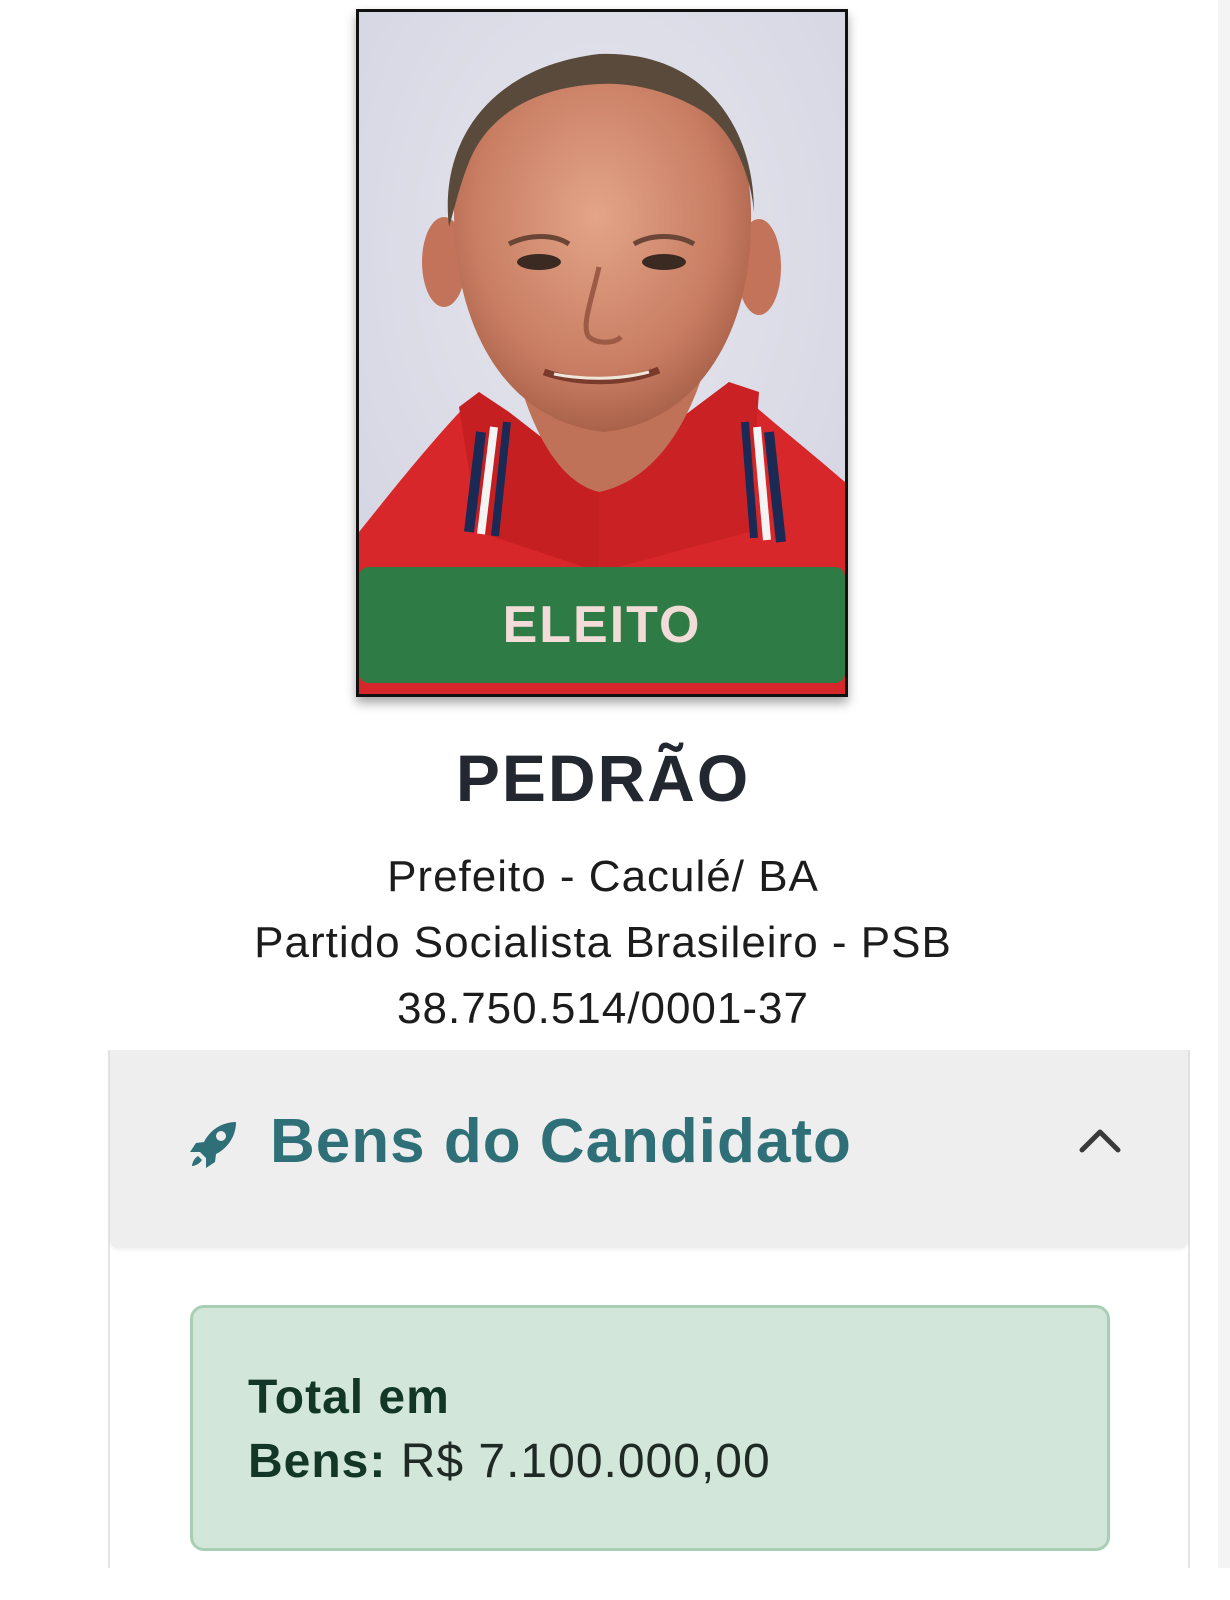 This screenshot has width=1230, height=1600. Describe the element at coordinates (509, 1430) in the screenshot. I see `total-assets-text: Total em Bens: R$ 7.100.000,00` at that location.